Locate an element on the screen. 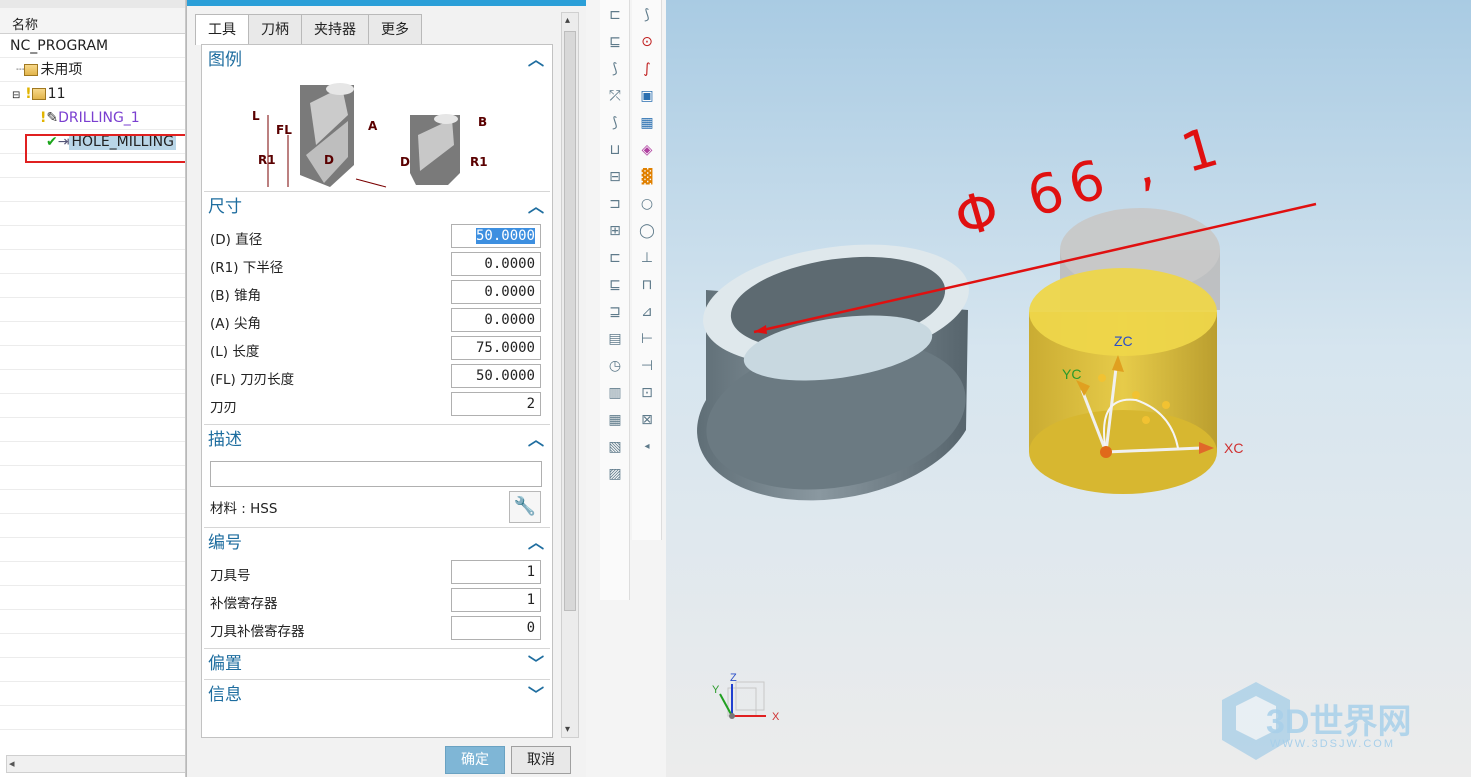 The image size is (1471, 777). field-label: (R1) 下半径 is located at coordinates (247, 268).